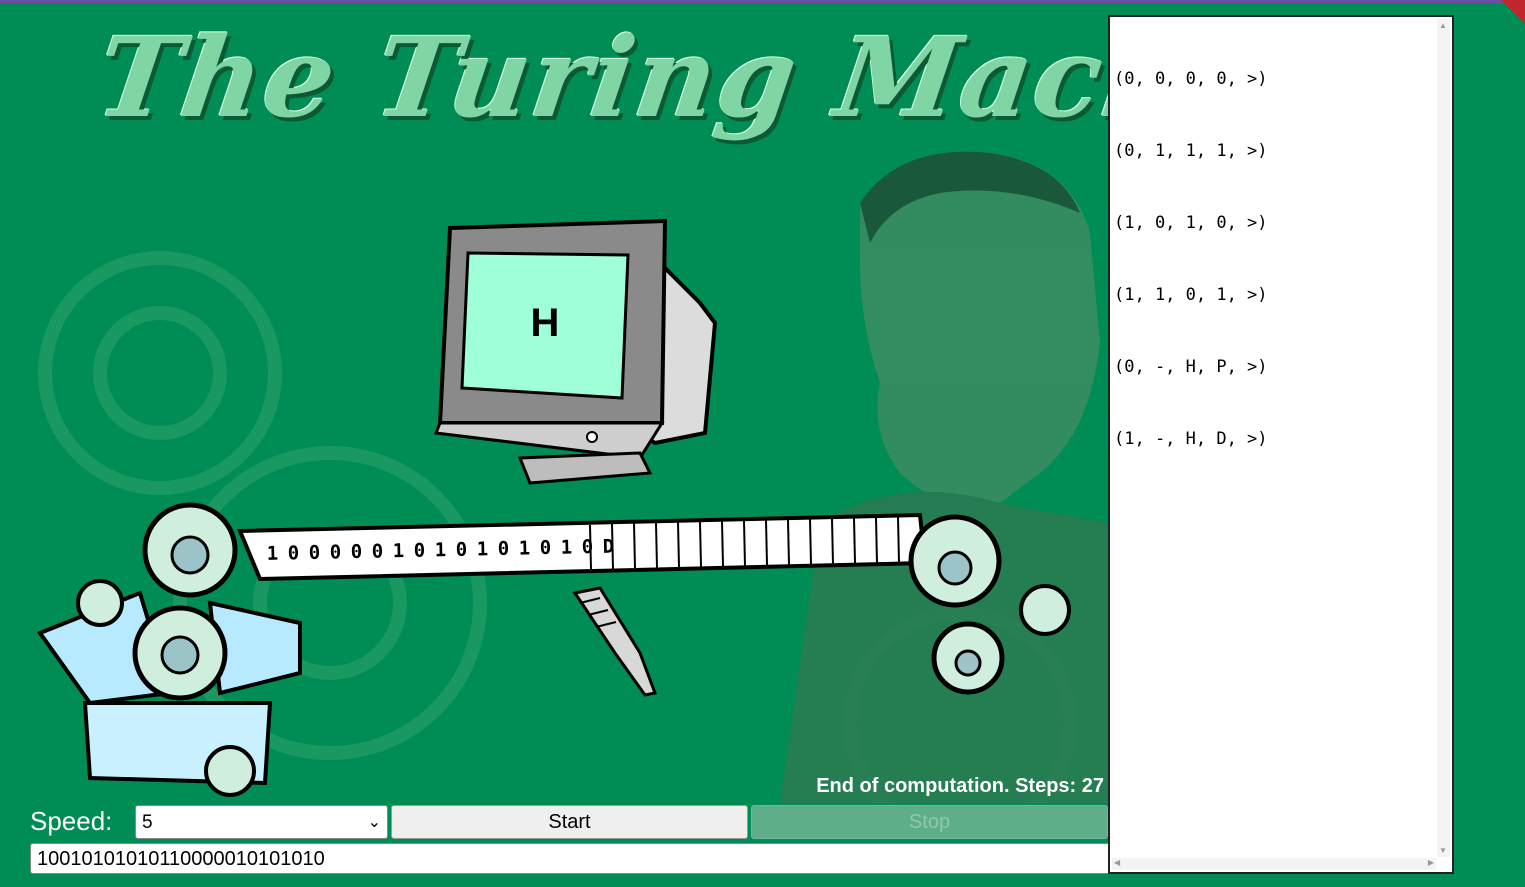 This screenshot has width=1525, height=887. I want to click on rule-line: (1, 1, 0, 1, >), so click(1191, 295).